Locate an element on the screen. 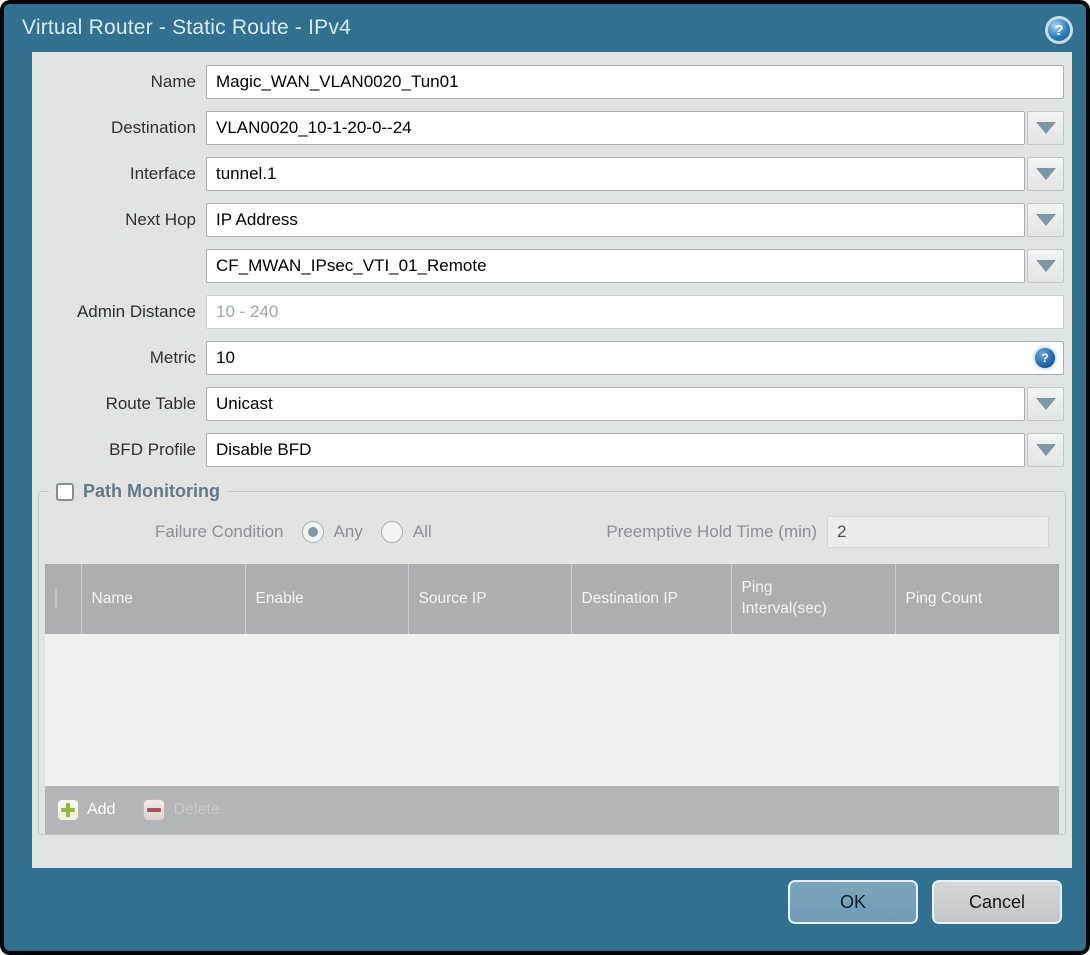 This screenshot has width=1090, height=955. name-field is located at coordinates (635, 82).